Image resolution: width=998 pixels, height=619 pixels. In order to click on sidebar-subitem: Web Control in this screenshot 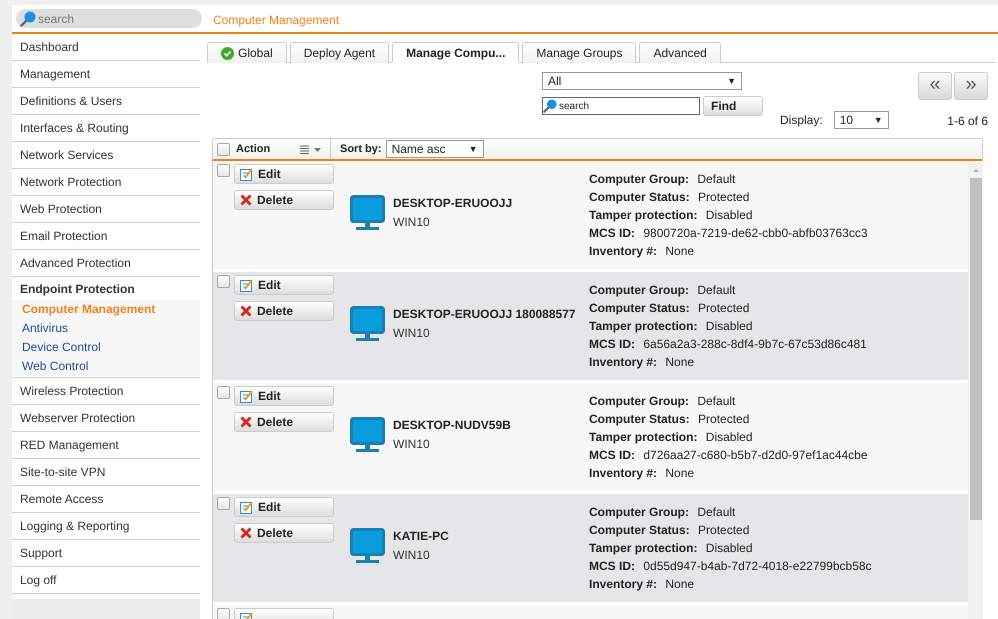, I will do `click(111, 366)`.